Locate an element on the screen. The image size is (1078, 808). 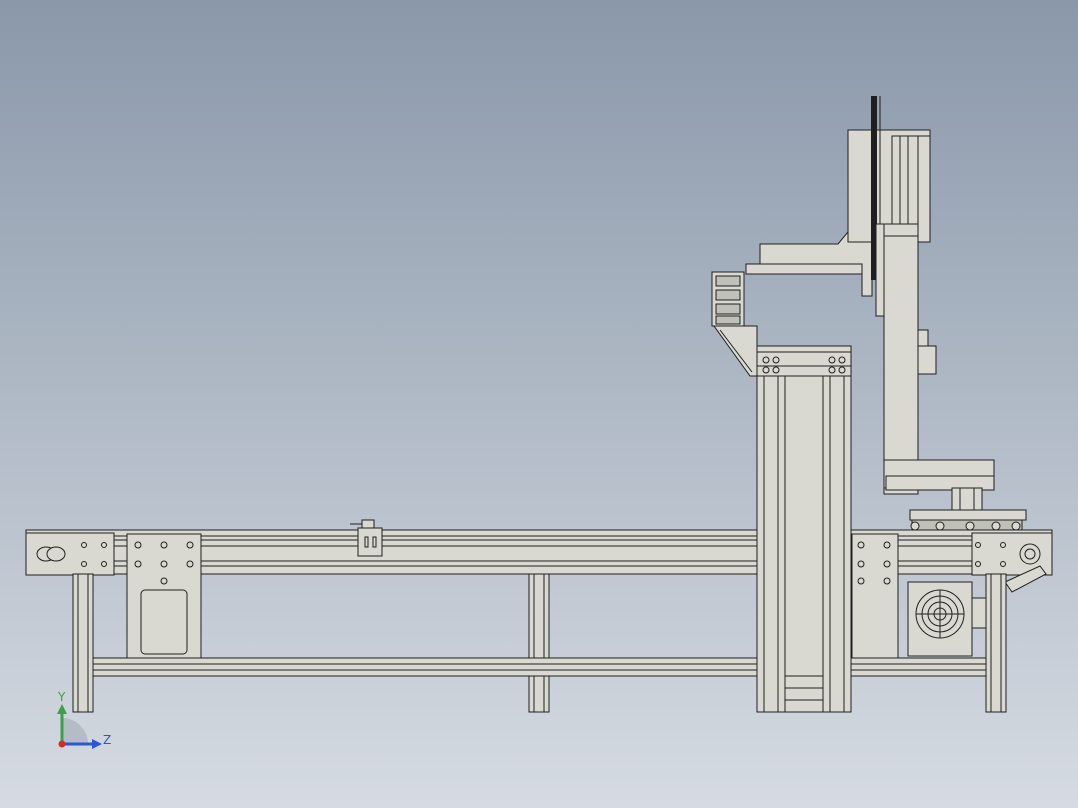
pillar-stand is located at coordinates (804, 529).